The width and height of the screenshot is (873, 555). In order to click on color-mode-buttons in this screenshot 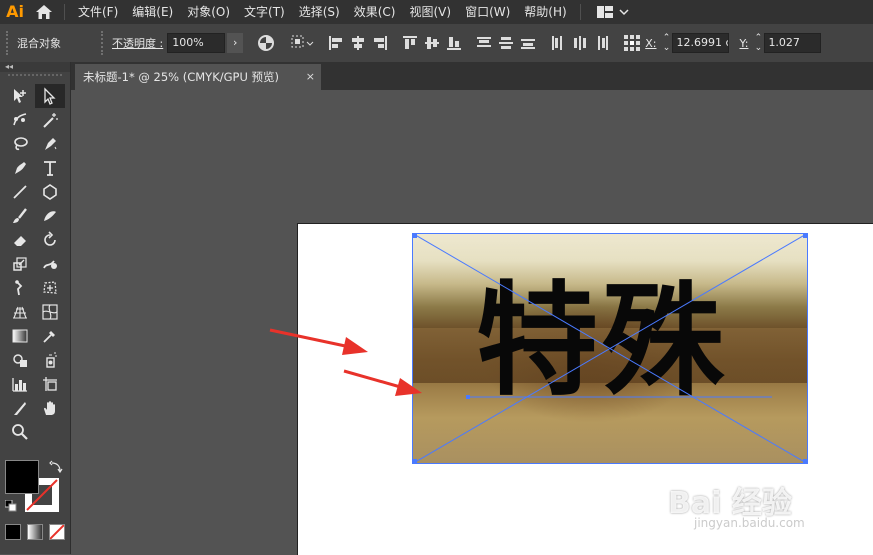, I will do `click(35, 532)`.